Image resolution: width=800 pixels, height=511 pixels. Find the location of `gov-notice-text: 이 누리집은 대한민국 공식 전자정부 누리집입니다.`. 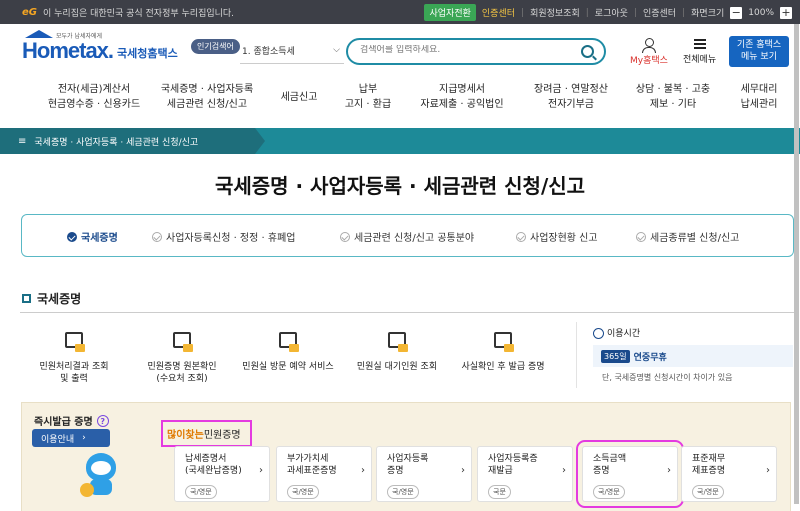

gov-notice-text: 이 누리집은 대한민국 공식 전자정부 누리집입니다. is located at coordinates (139, 14).